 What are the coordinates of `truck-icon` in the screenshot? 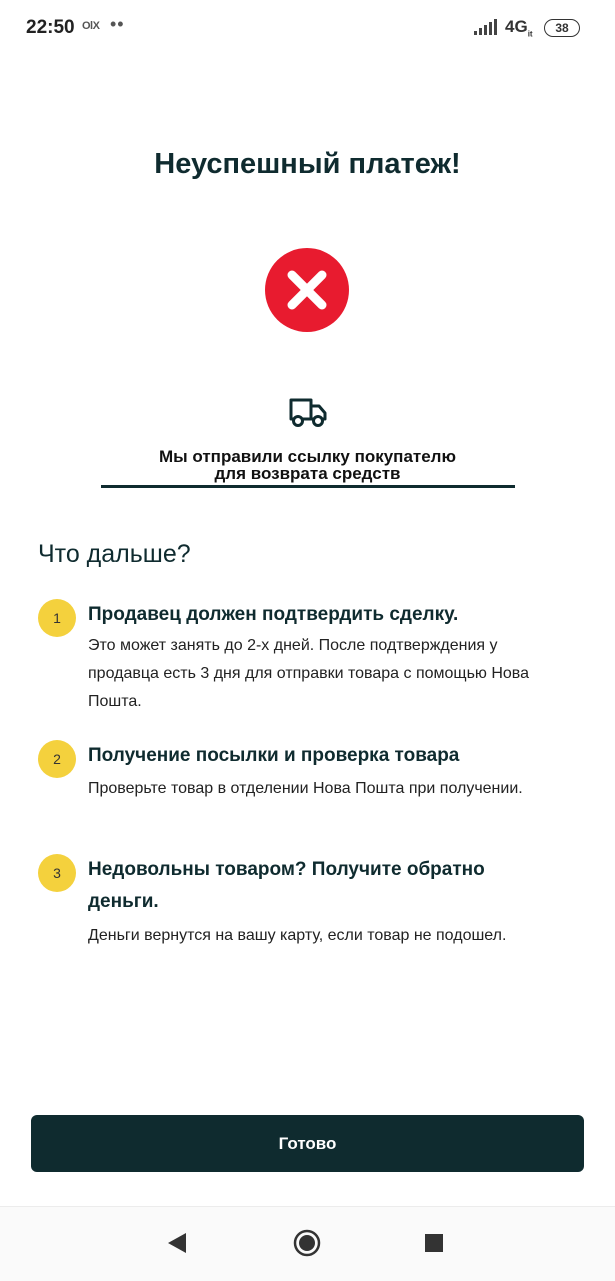 It's located at (308, 412).